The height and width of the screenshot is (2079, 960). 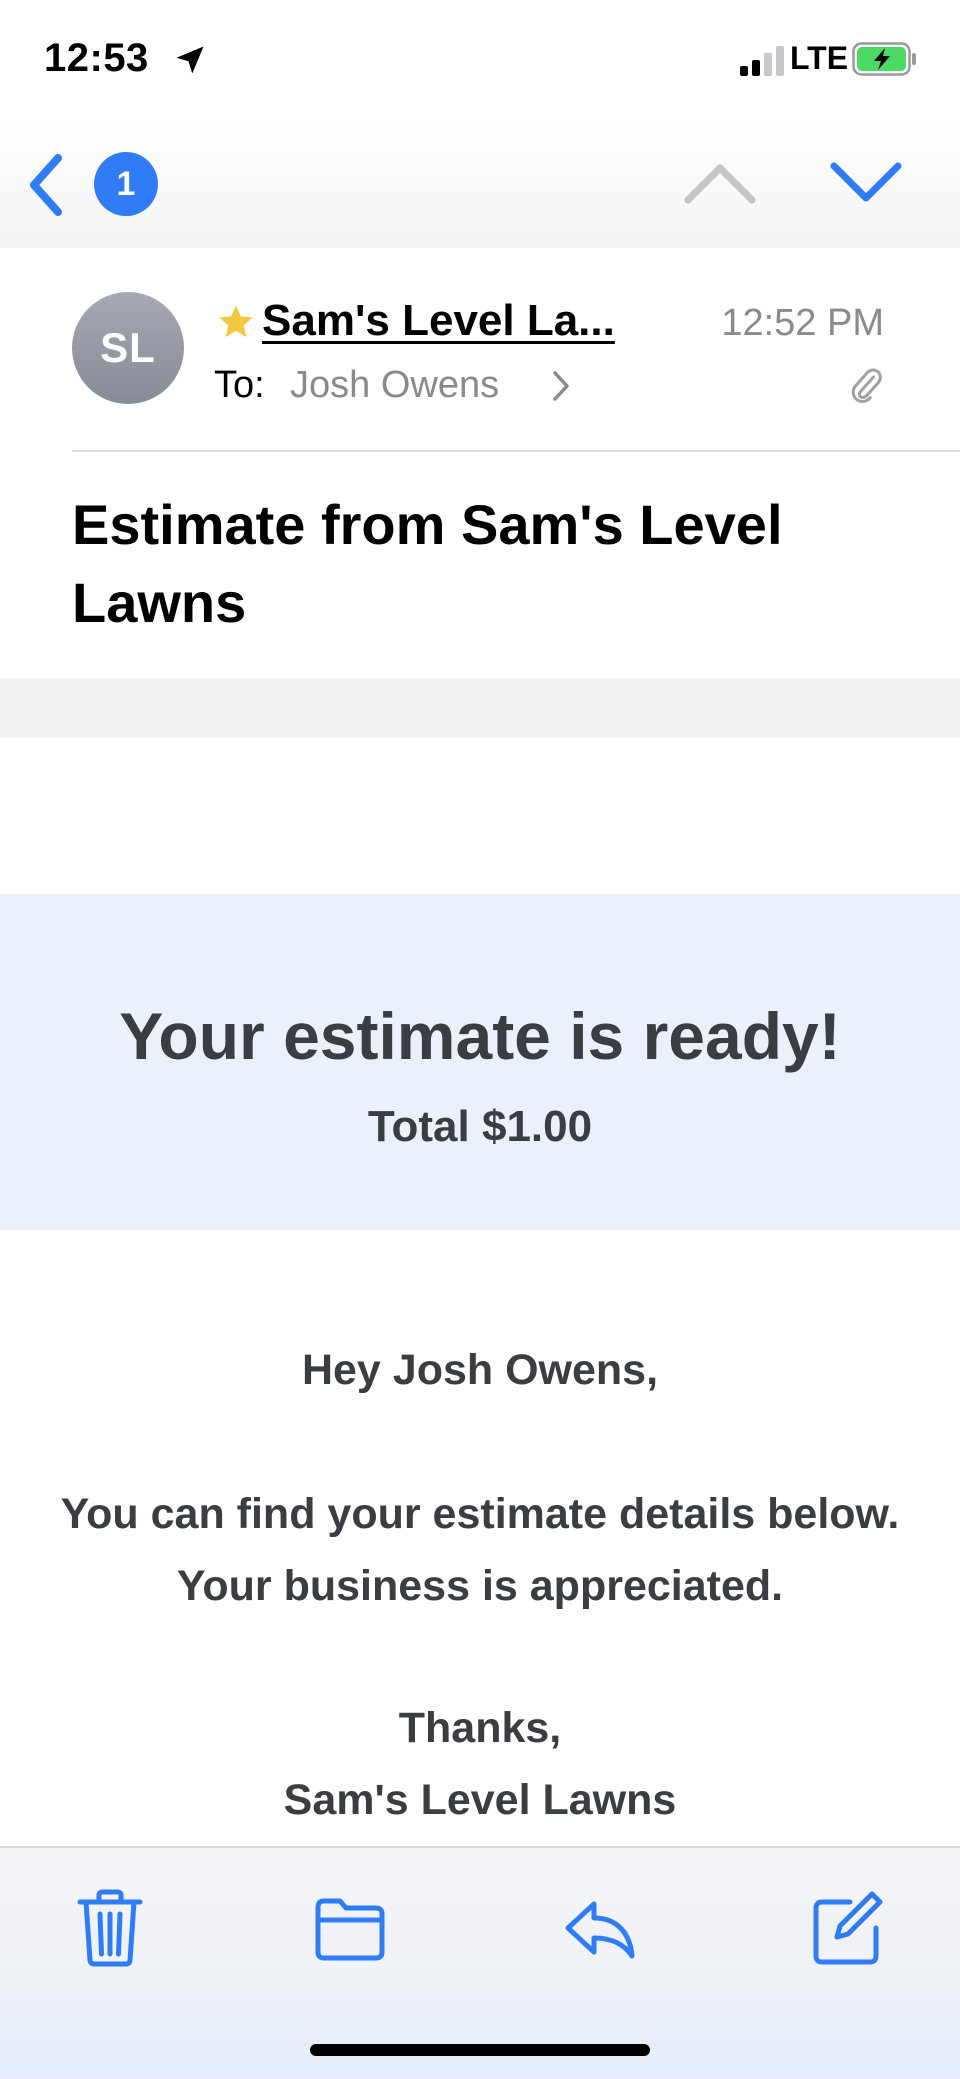 I want to click on unread-count-badge: 1, so click(x=126, y=184).